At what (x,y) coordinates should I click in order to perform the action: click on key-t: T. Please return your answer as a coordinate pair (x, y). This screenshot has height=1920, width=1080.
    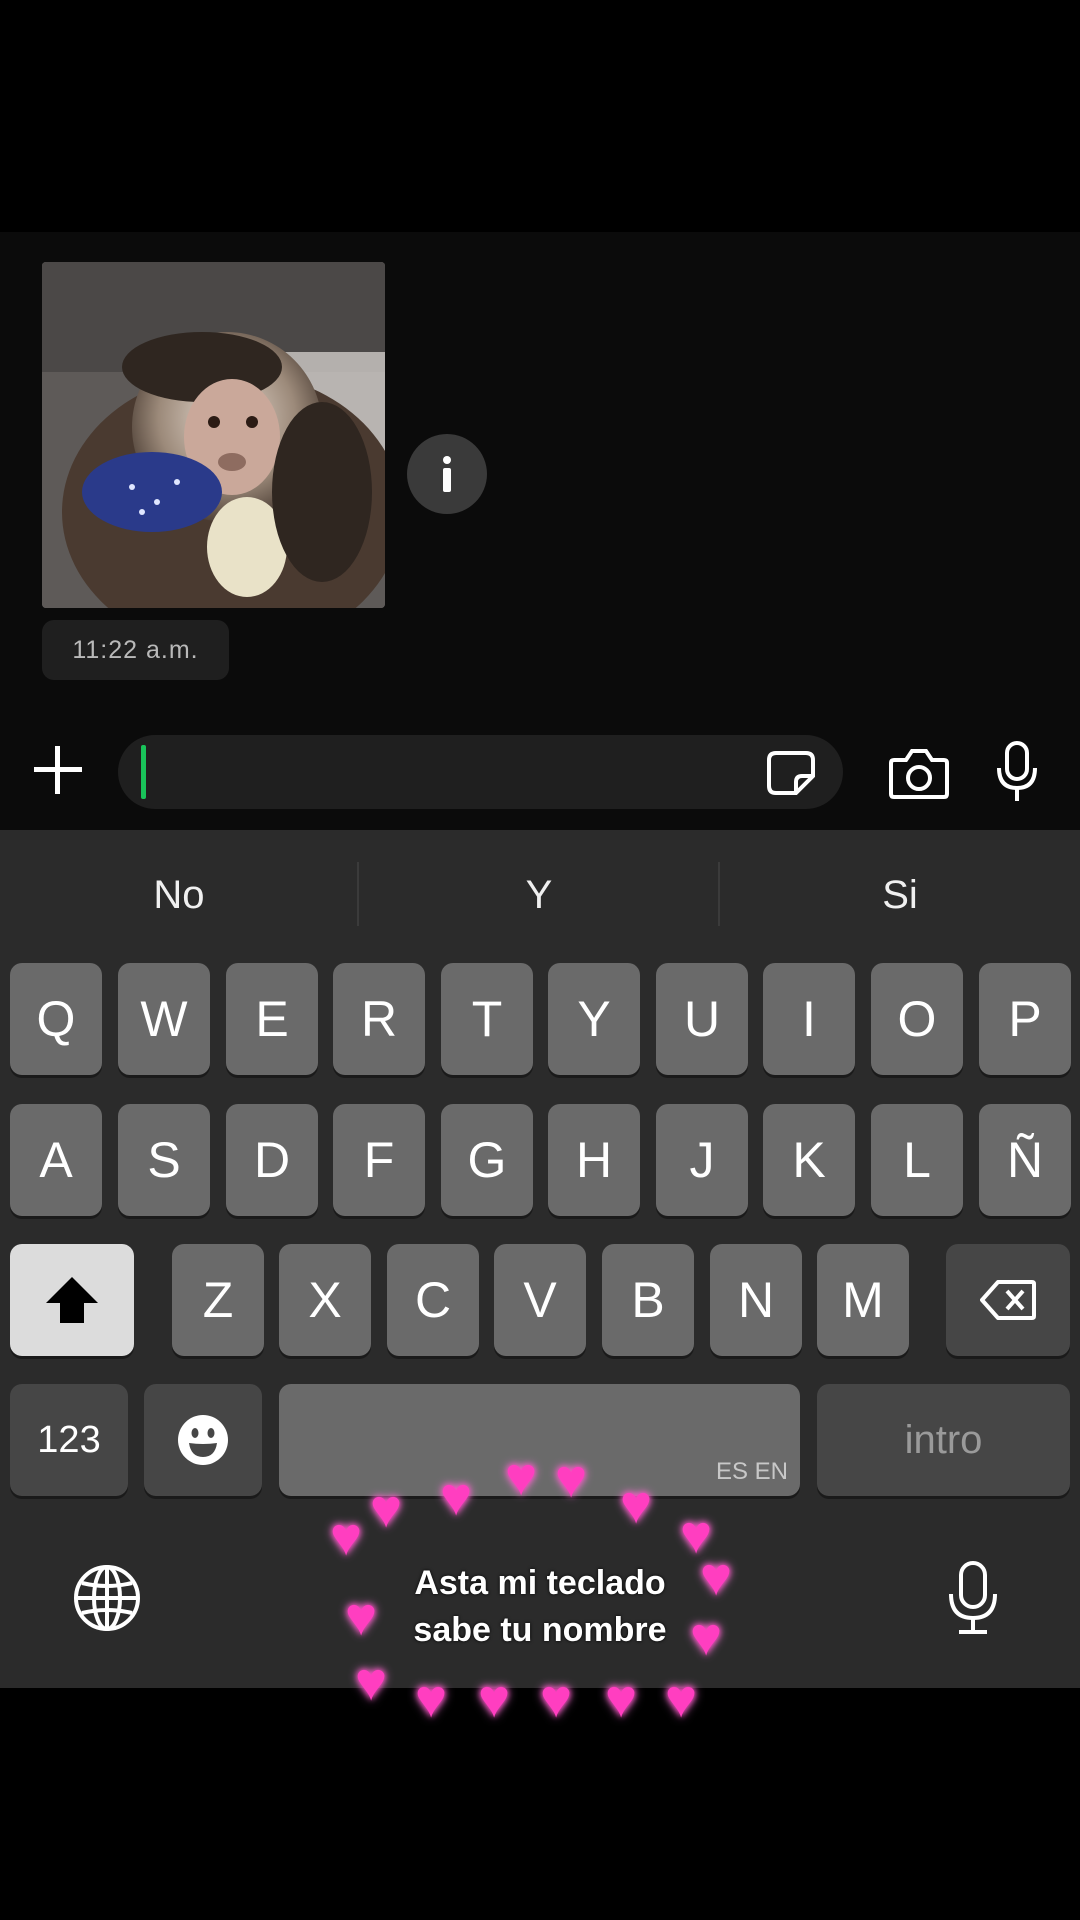
    Looking at the image, I should click on (487, 1019).